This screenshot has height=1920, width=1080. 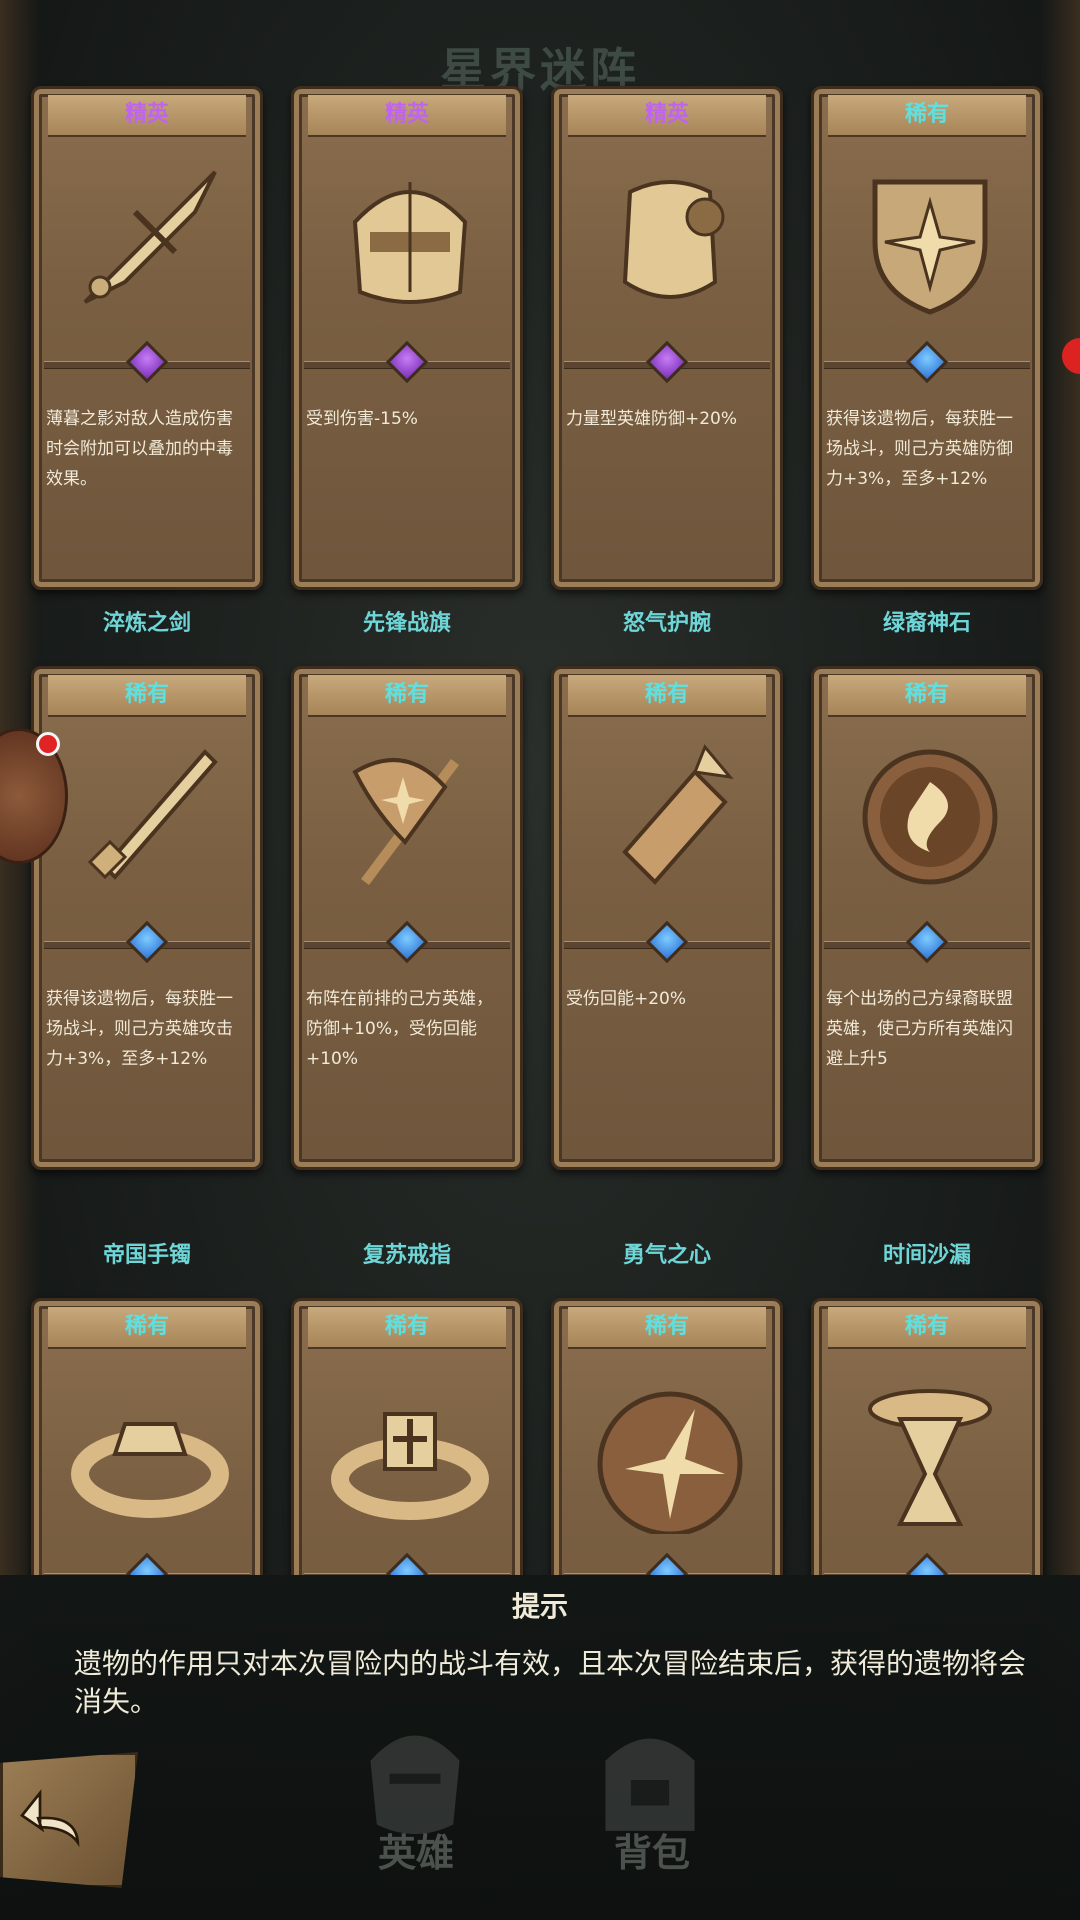 I want to click on bracelet-icon, so click(x=150, y=1470).